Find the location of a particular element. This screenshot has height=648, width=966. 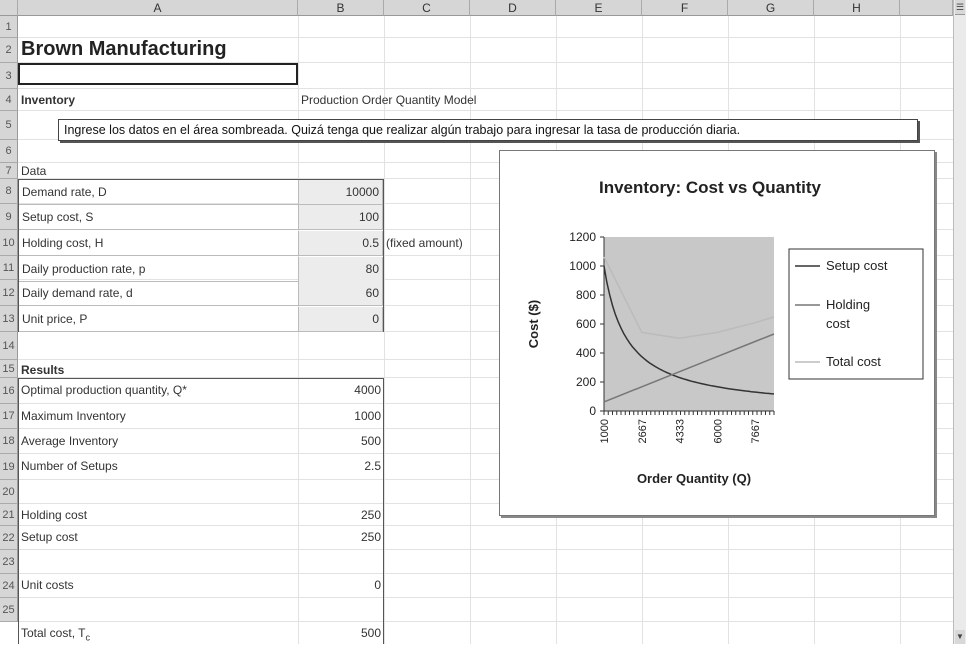

setup-cost-value: 250 is located at coordinates (341, 537).